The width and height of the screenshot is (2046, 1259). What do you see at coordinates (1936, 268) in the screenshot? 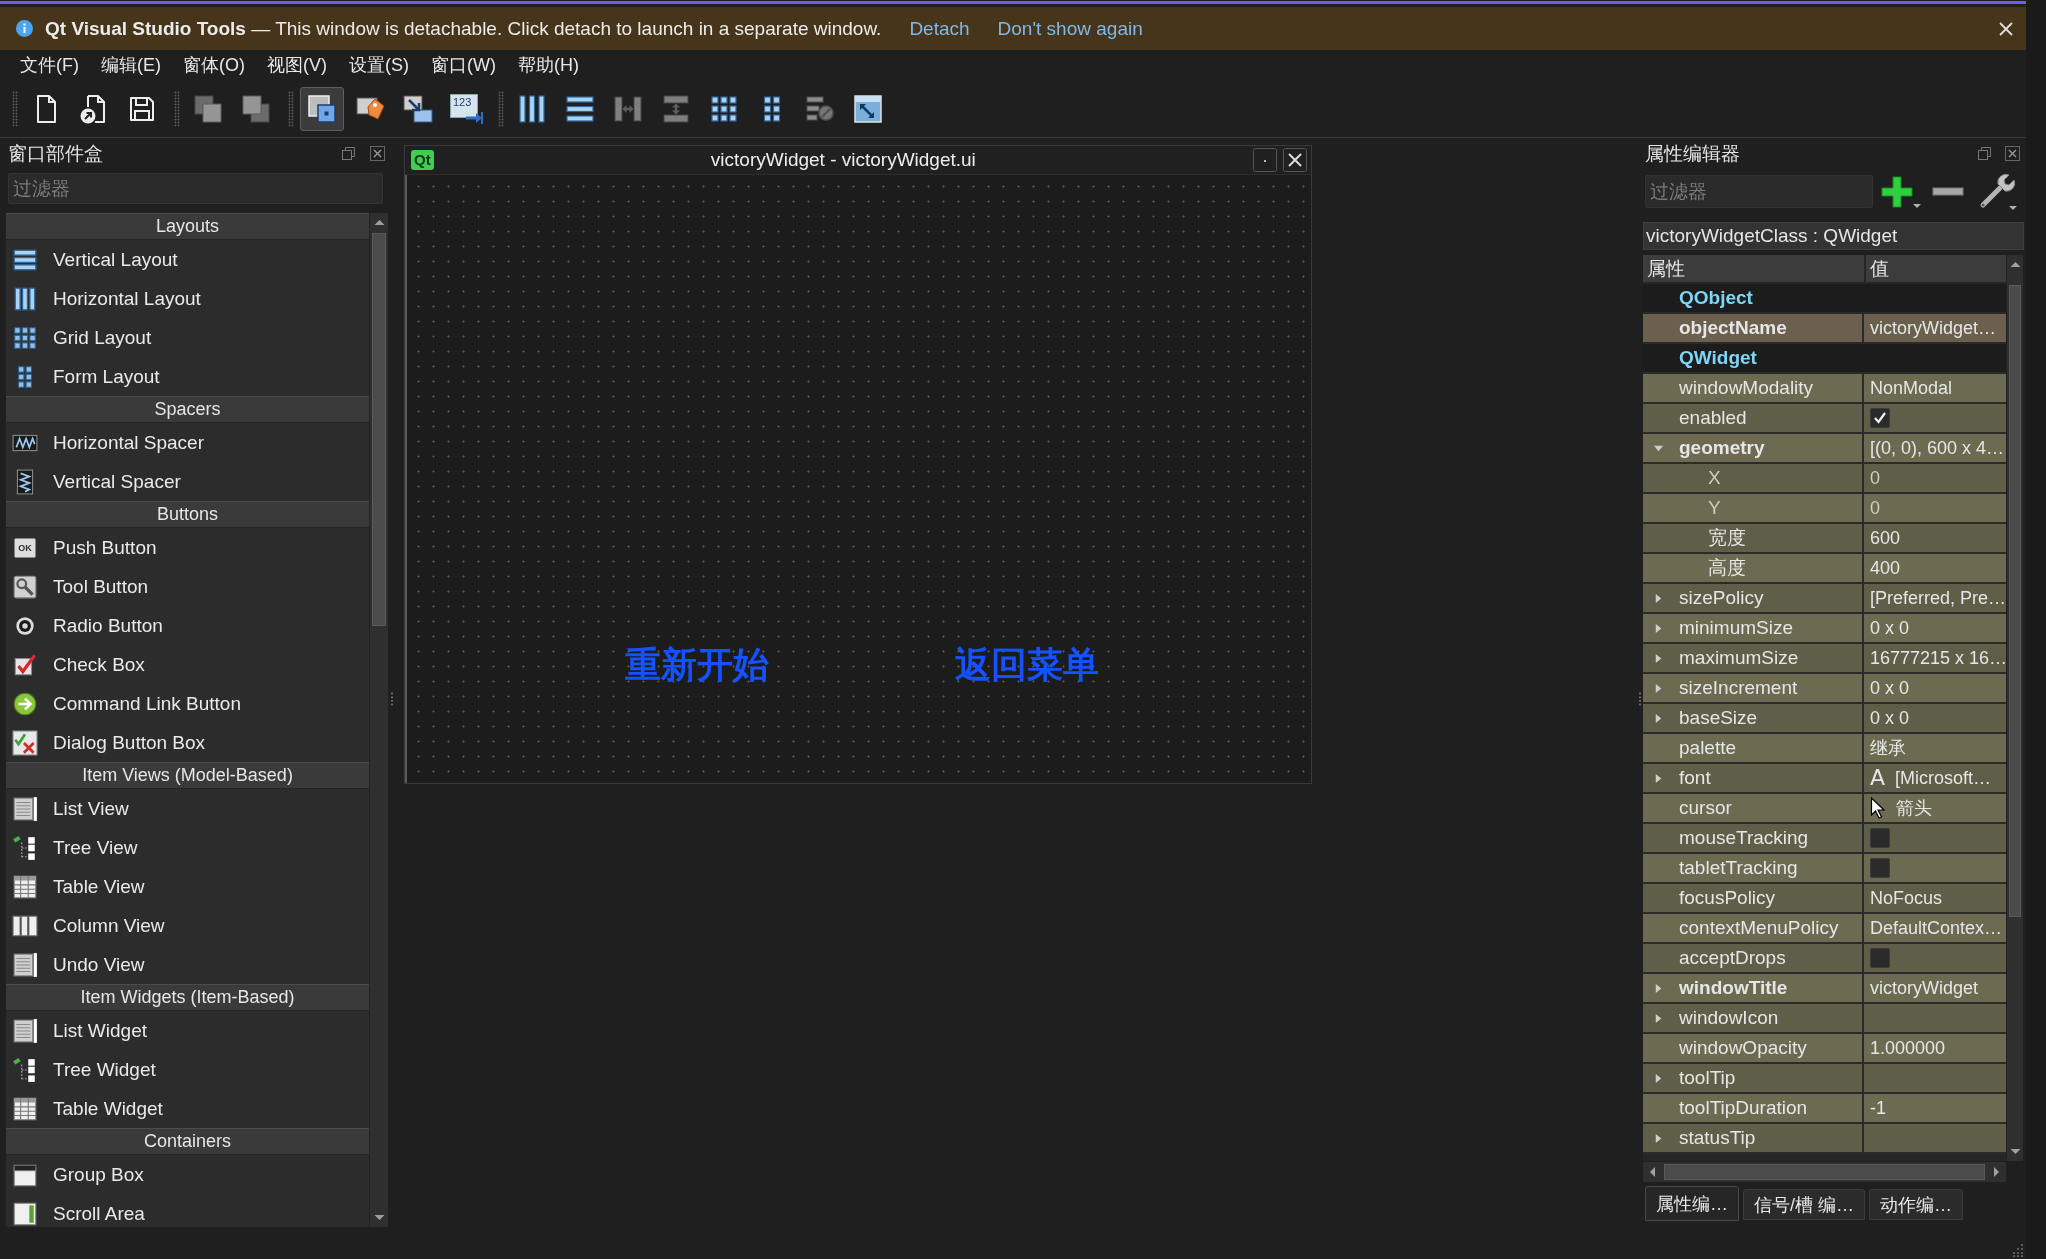
I see `column-header: 值` at bounding box center [1936, 268].